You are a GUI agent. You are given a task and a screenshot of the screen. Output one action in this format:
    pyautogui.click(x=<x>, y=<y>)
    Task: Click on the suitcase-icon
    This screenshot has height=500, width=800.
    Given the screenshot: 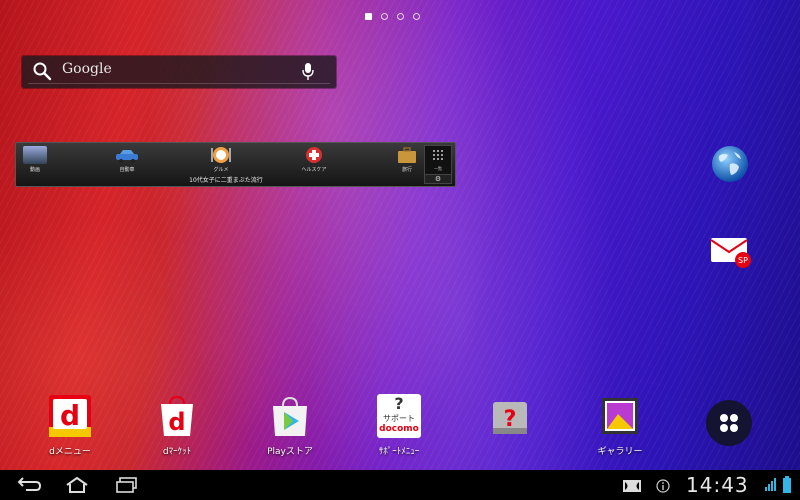 What is the action you would take?
    pyautogui.click(x=407, y=155)
    